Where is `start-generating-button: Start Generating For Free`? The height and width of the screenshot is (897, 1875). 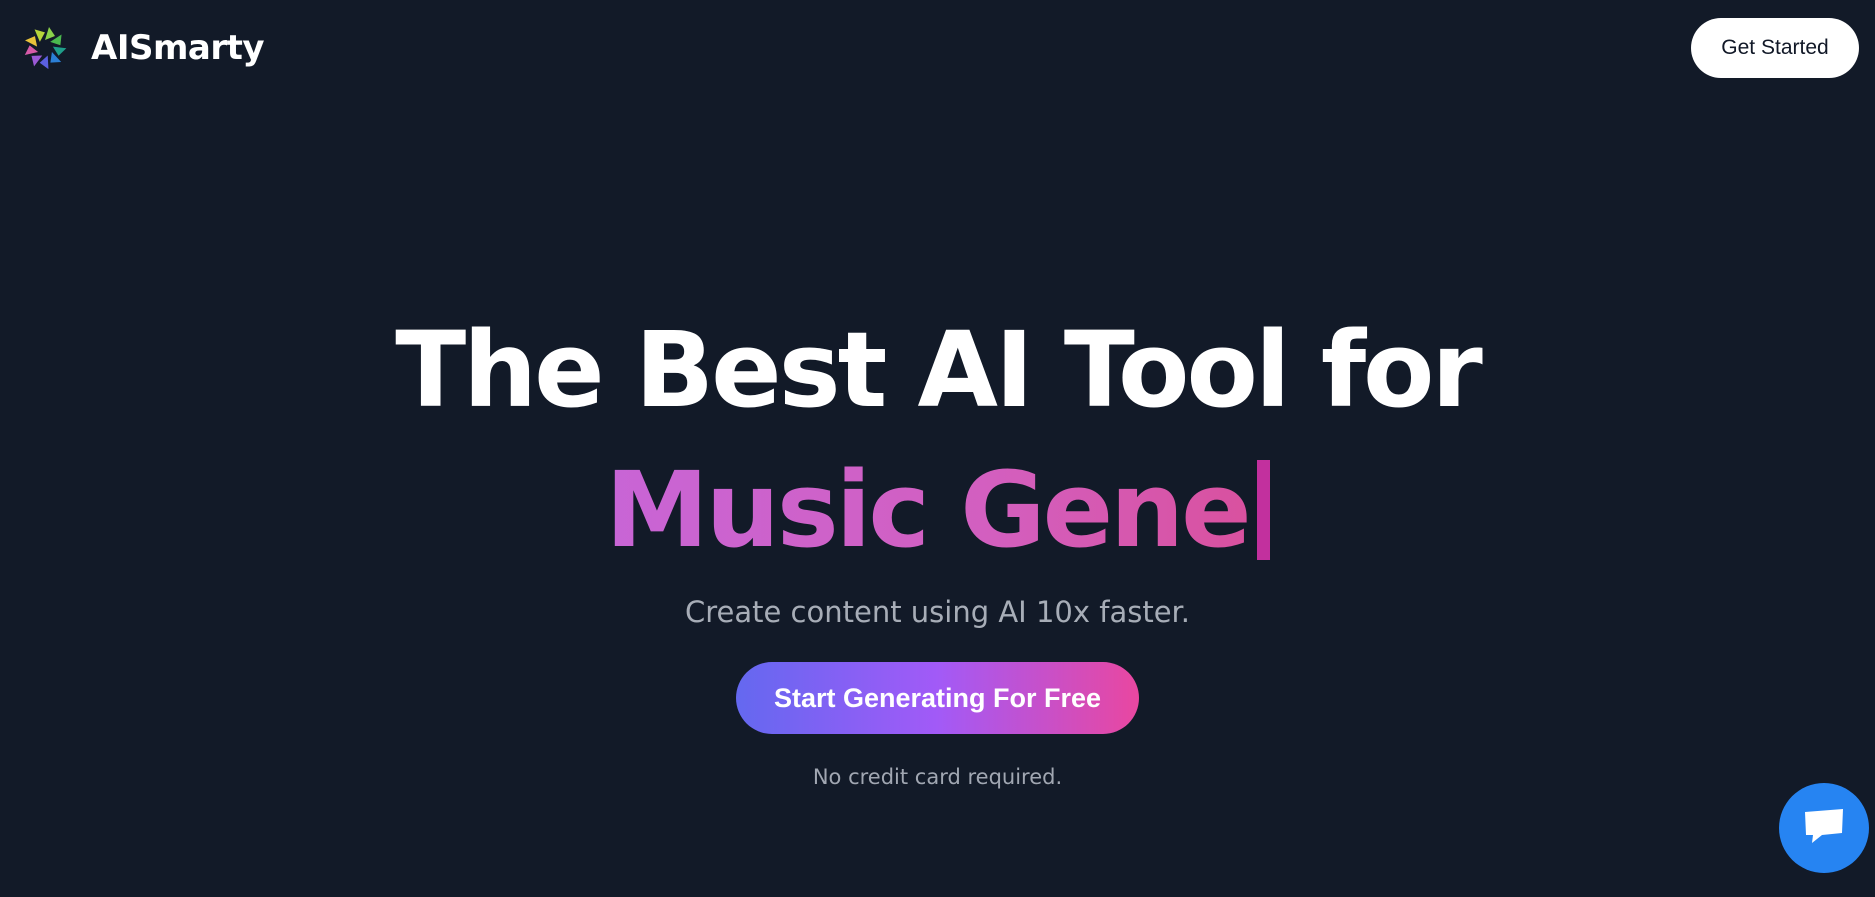
start-generating-button: Start Generating For Free is located at coordinates (937, 698).